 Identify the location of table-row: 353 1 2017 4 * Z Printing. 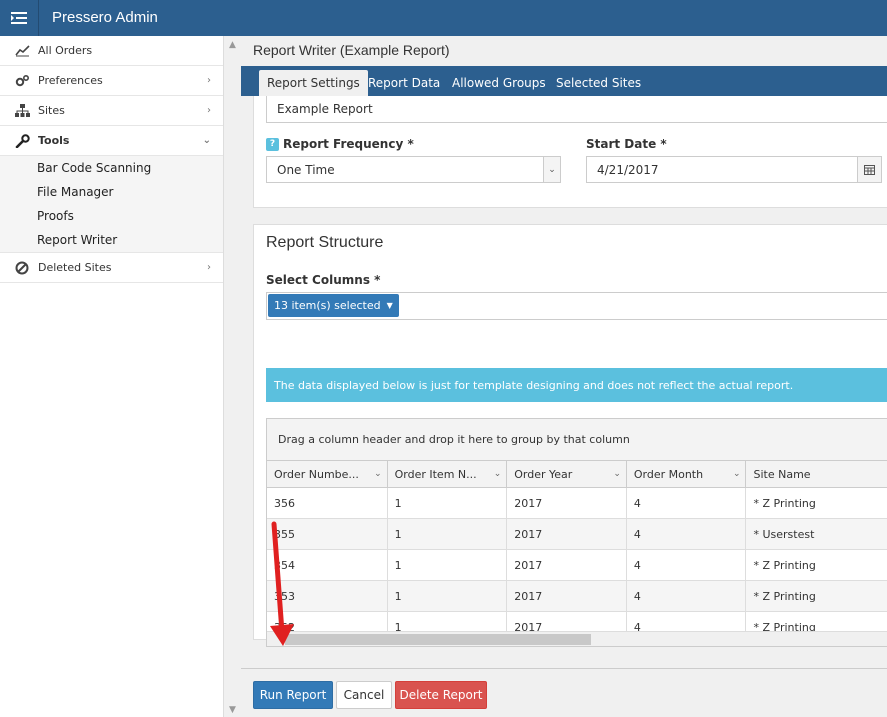
(577, 596).